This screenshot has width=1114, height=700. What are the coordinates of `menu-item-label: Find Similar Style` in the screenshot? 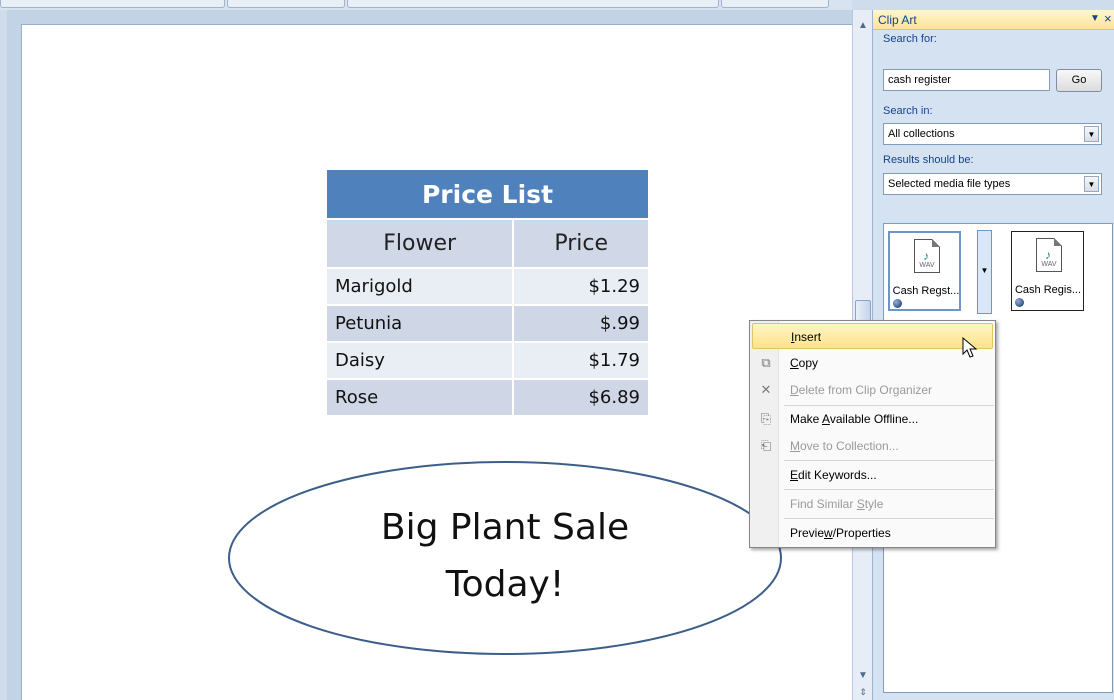 It's located at (837, 504).